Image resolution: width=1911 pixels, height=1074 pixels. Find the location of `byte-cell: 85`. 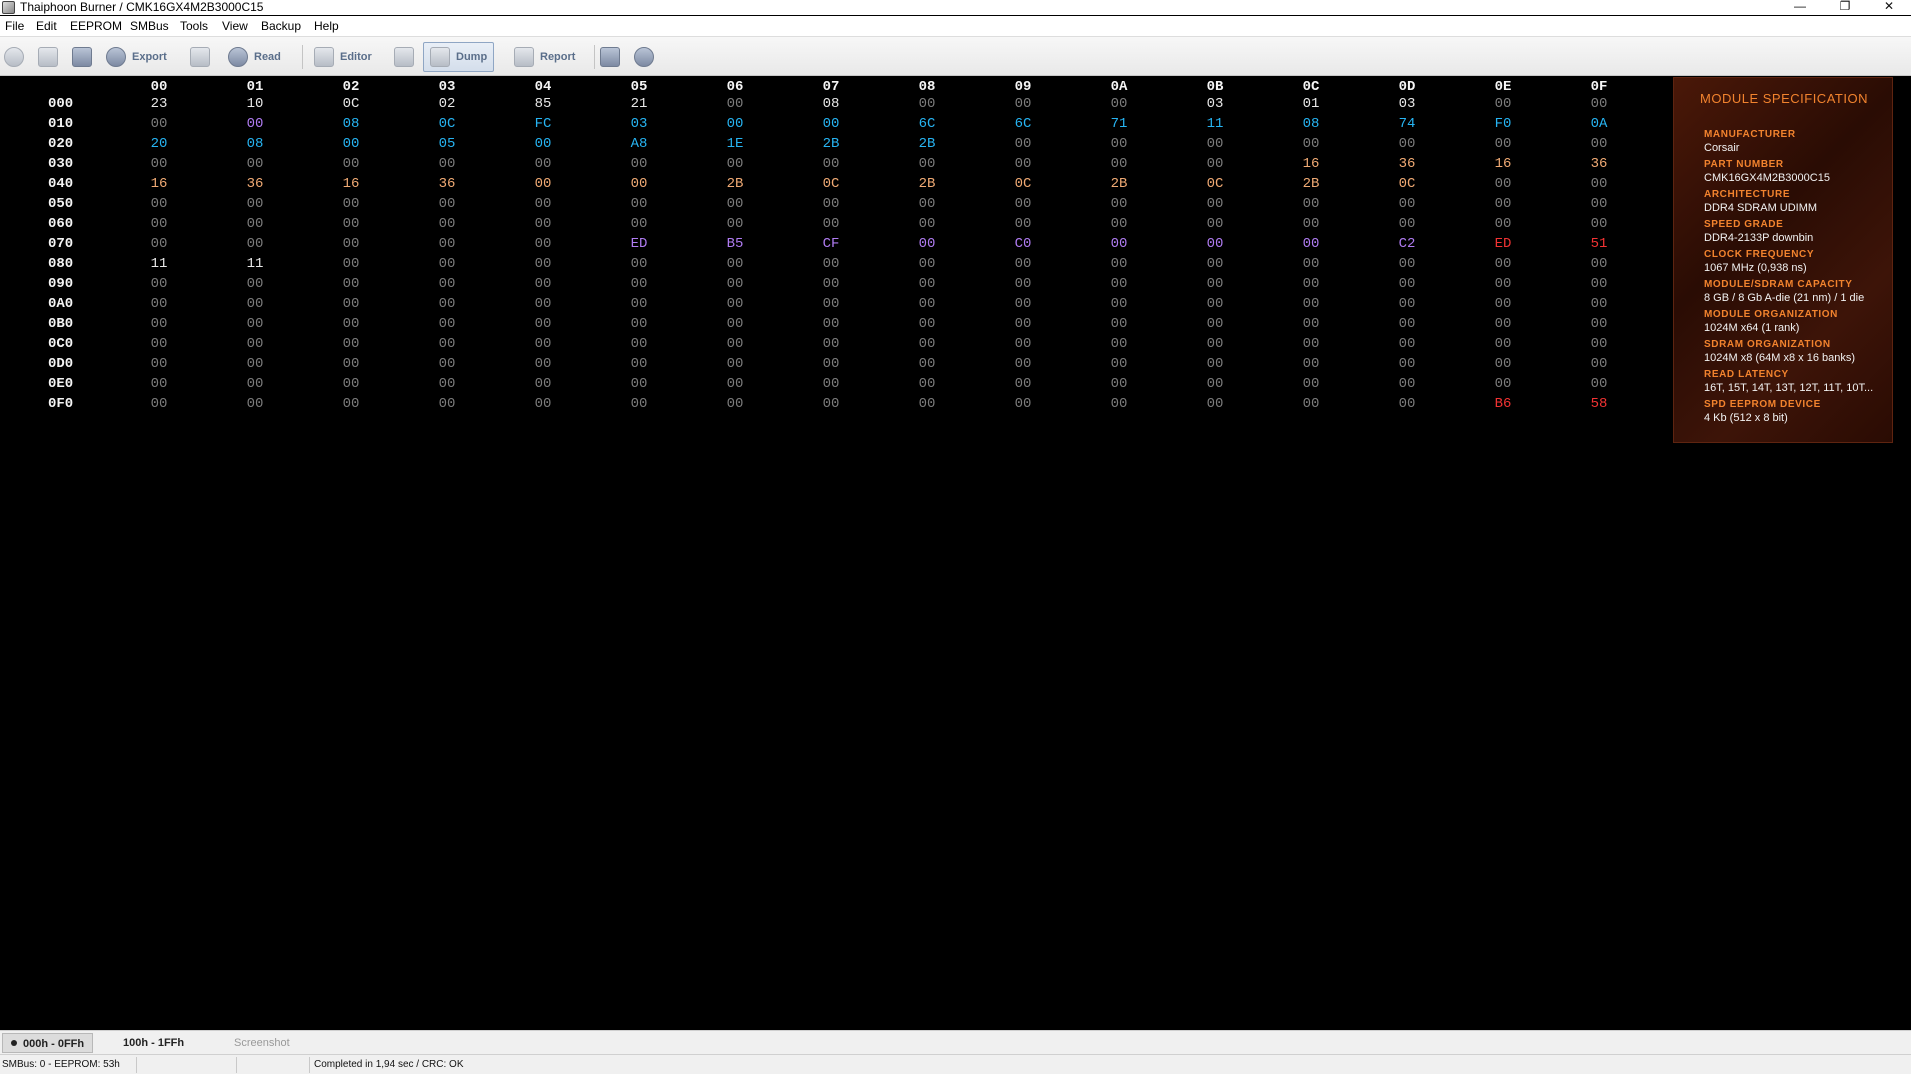

byte-cell: 85 is located at coordinates (543, 104).